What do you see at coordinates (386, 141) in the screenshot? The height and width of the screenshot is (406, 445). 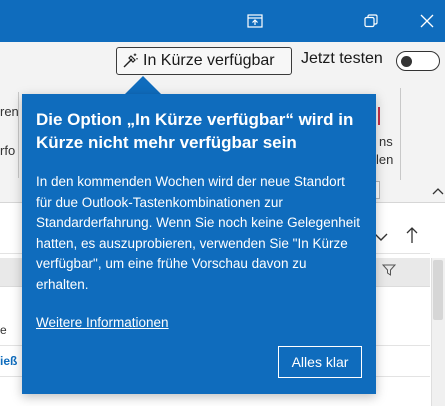 I see `ribbon-fragment: ns` at bounding box center [386, 141].